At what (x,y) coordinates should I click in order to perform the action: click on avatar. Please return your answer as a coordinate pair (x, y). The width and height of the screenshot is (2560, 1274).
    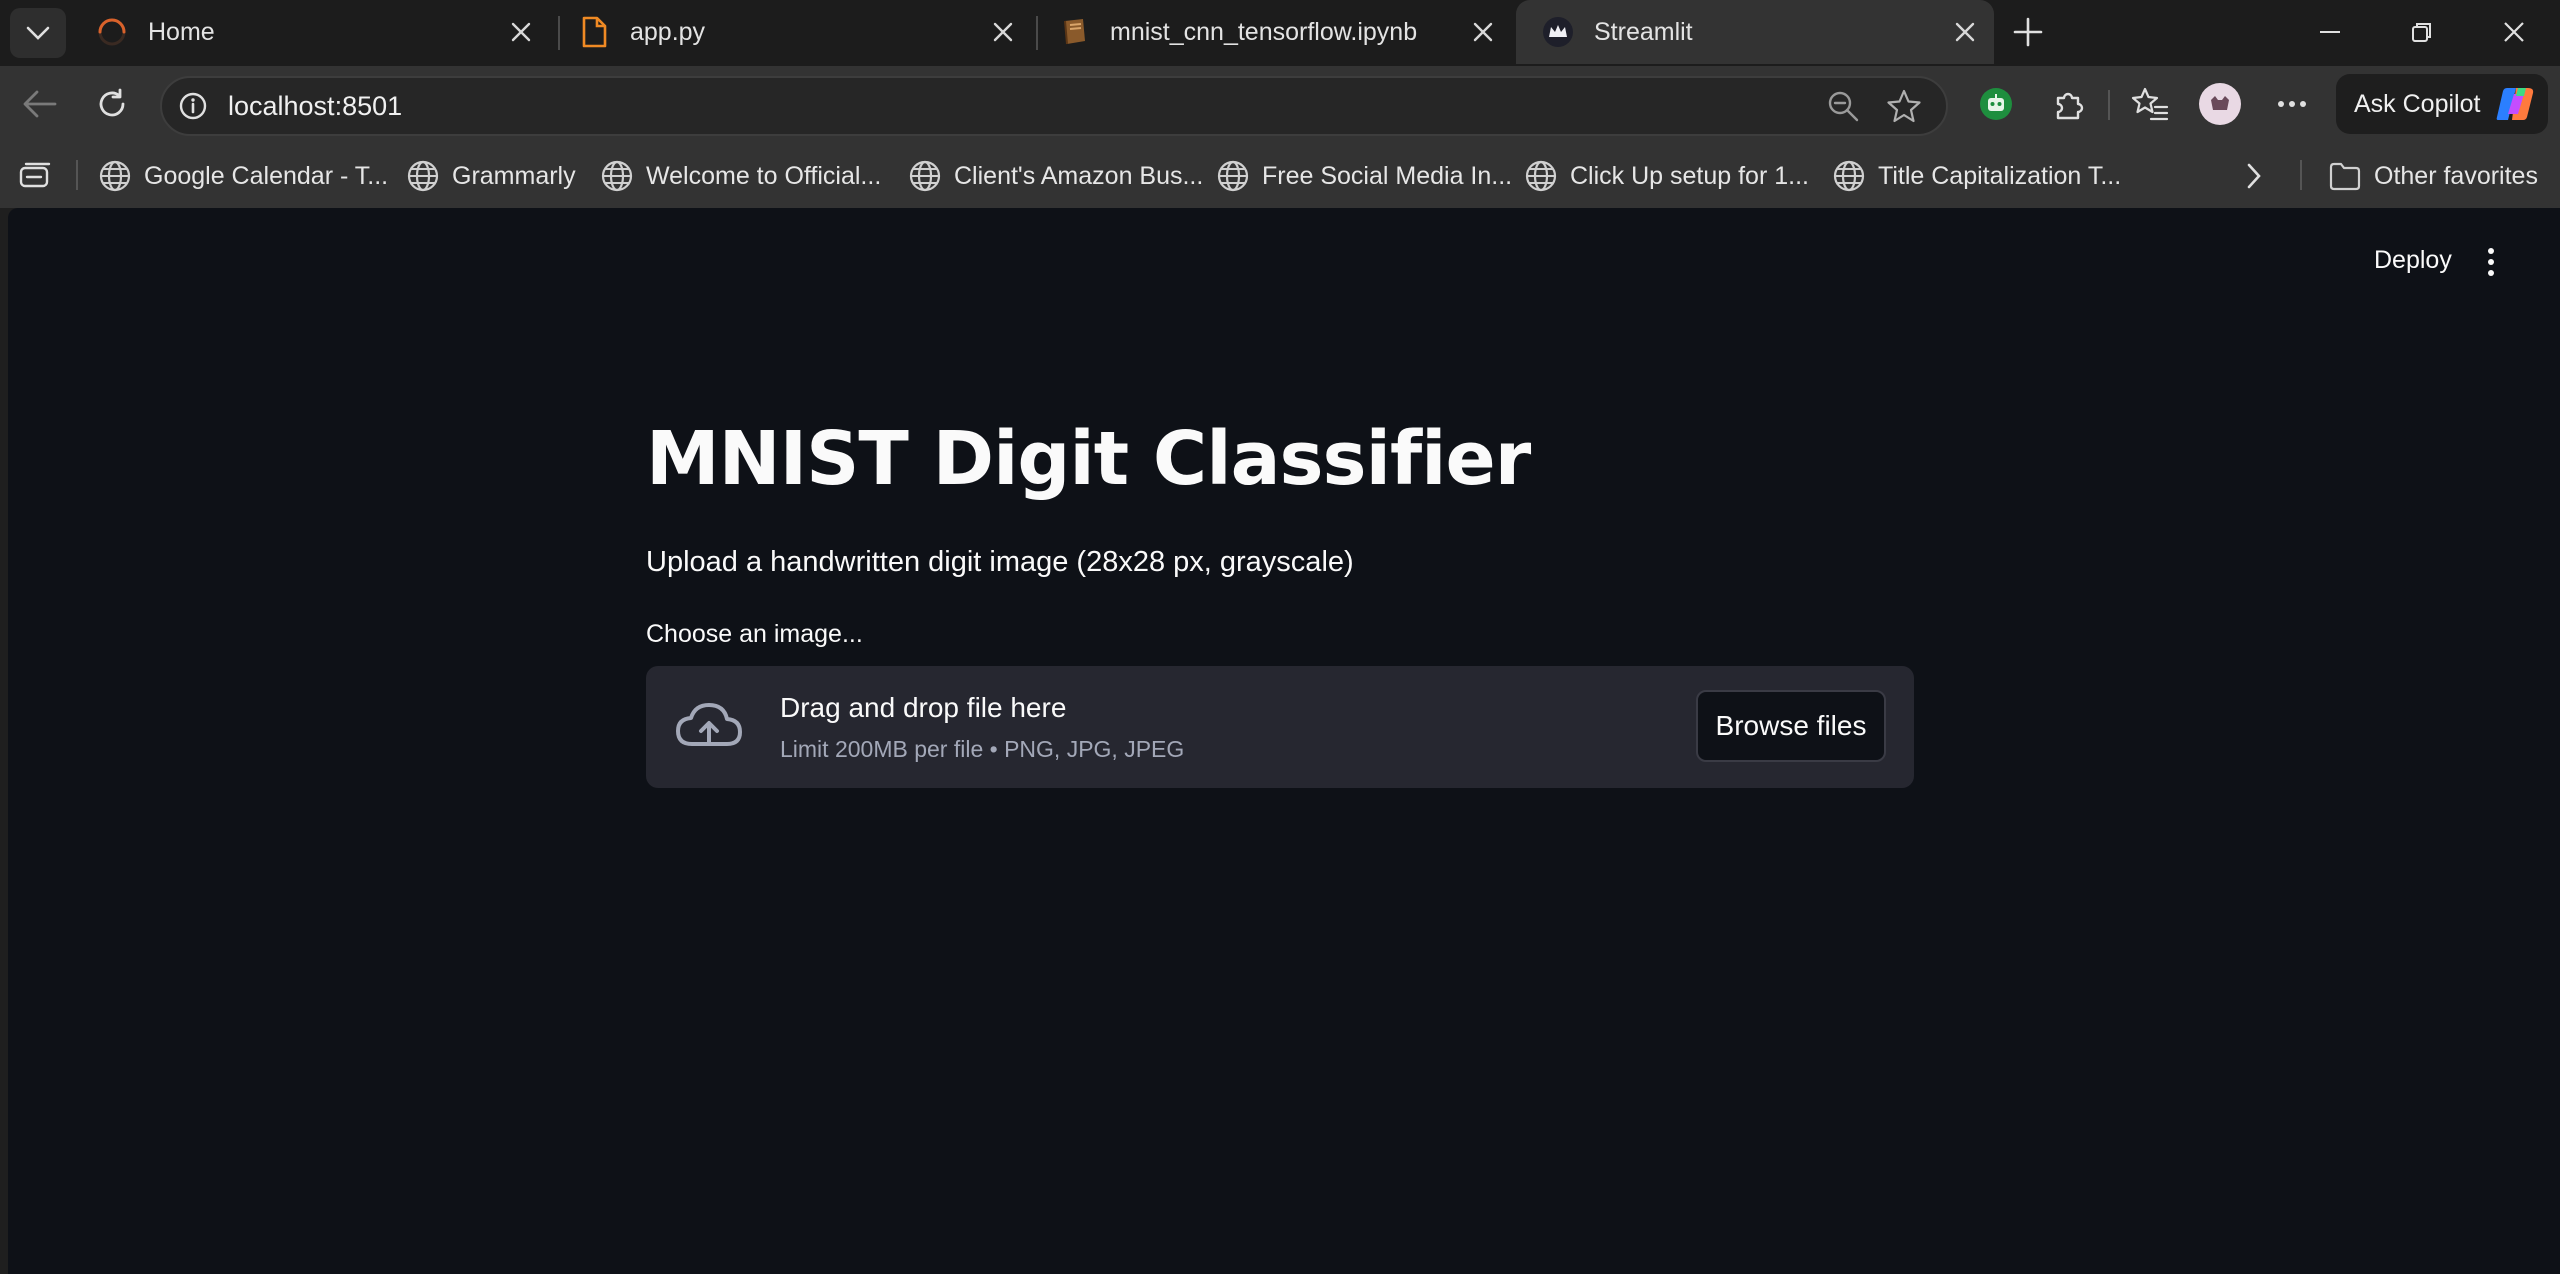
    Looking at the image, I should click on (2220, 104).